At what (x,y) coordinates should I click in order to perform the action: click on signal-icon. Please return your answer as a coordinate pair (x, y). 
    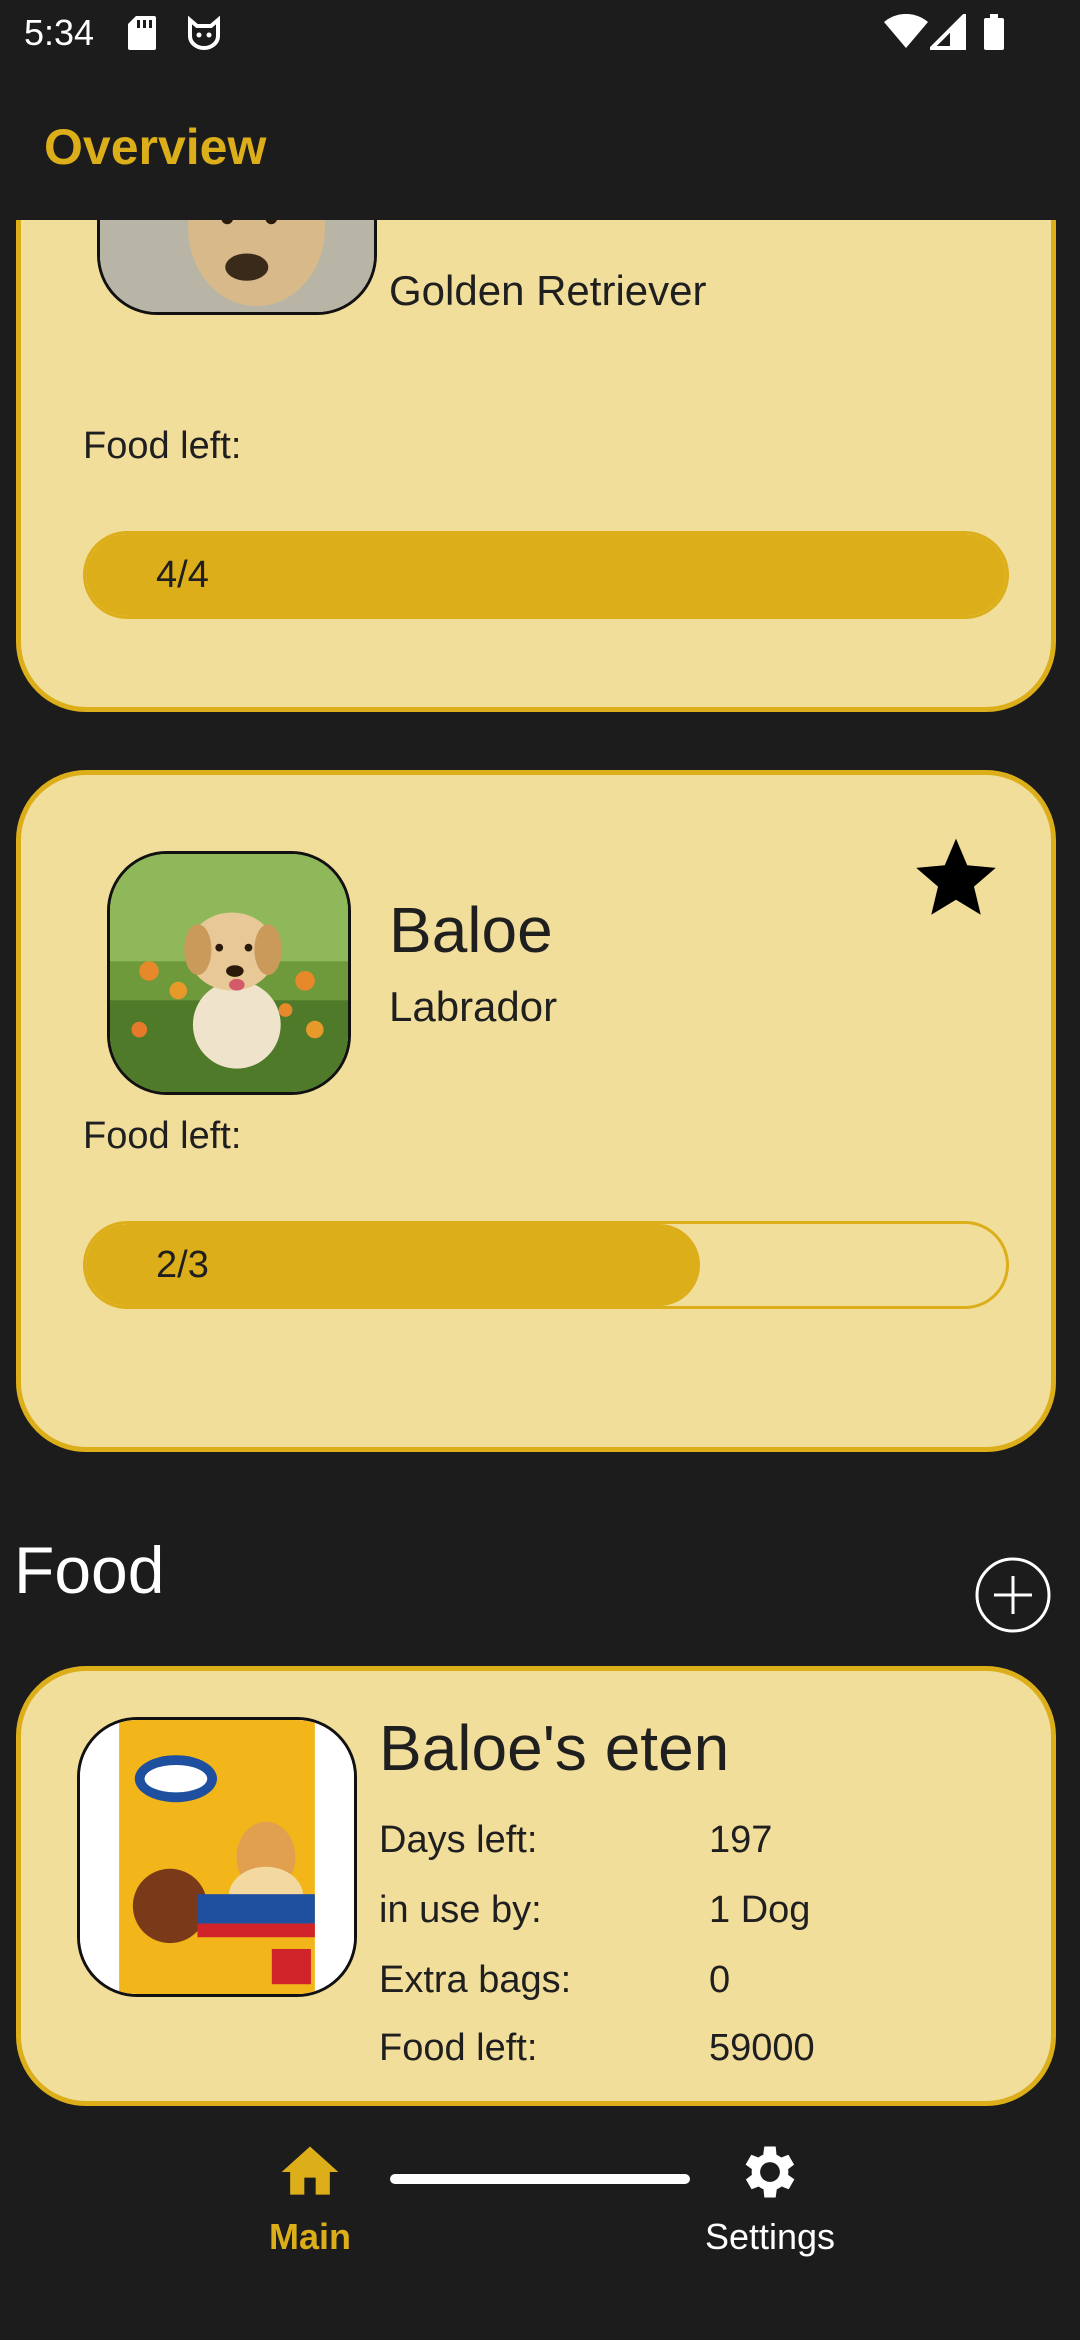
    Looking at the image, I should click on (948, 32).